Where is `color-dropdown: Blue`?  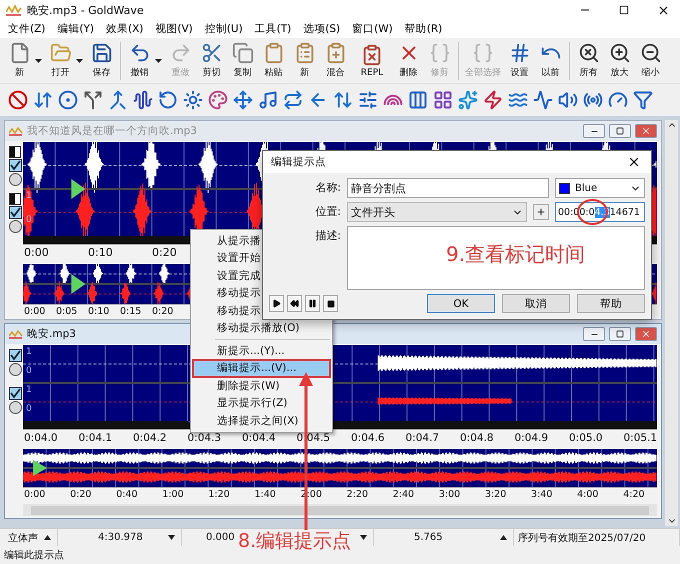 color-dropdown: Blue is located at coordinates (600, 188).